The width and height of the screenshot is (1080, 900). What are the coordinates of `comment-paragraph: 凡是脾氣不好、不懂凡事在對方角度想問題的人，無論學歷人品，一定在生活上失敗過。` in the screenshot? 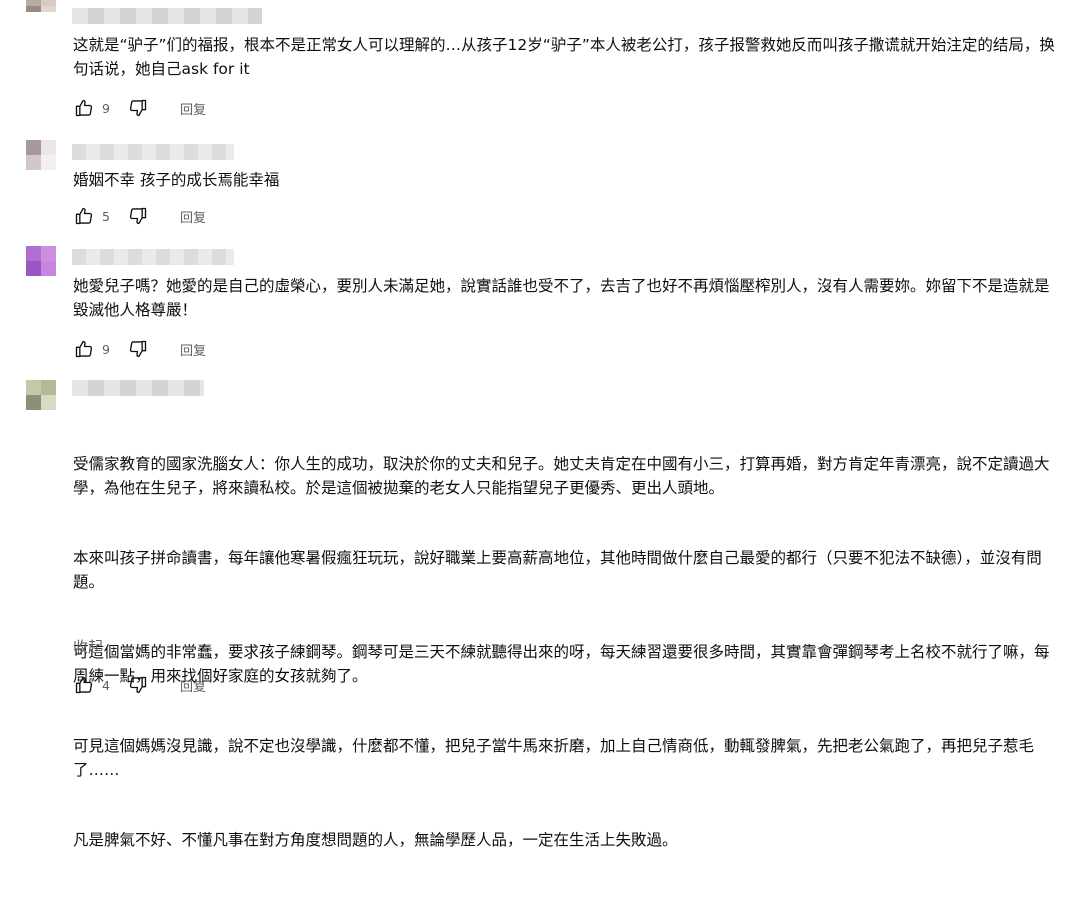 It's located at (375, 840).